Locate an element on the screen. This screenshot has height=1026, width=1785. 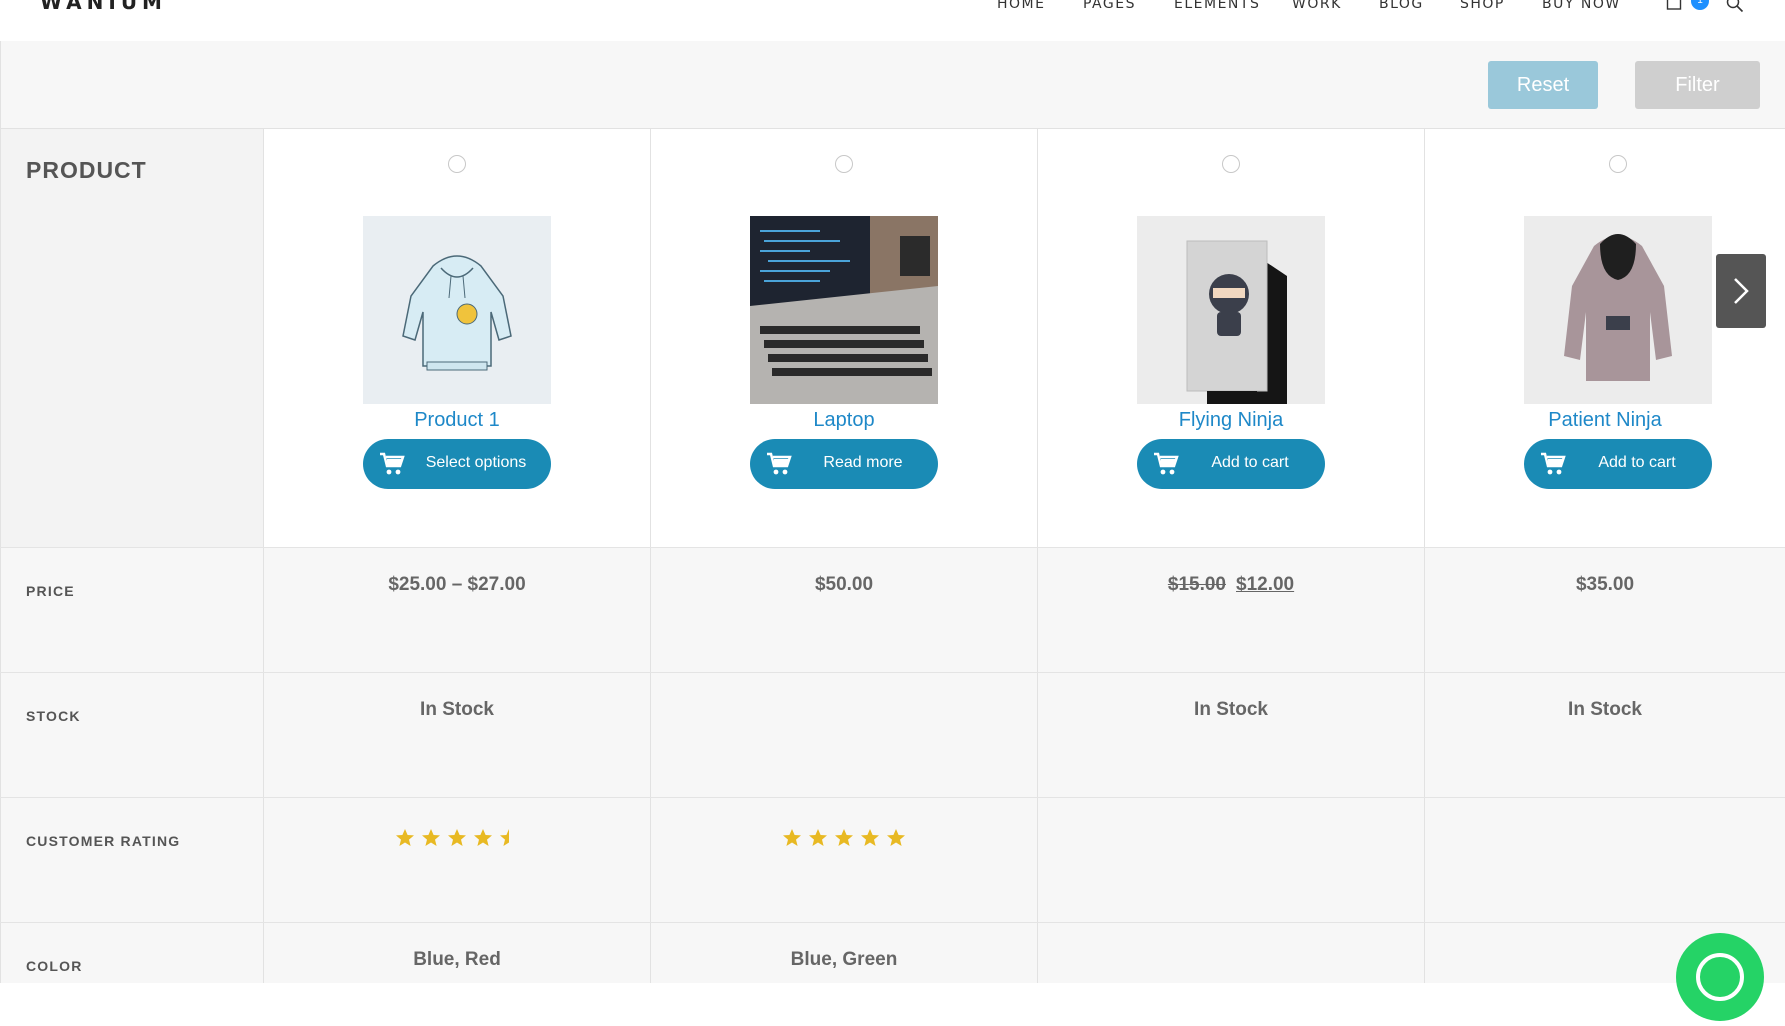
price-label: PRICE is located at coordinates (50, 591).